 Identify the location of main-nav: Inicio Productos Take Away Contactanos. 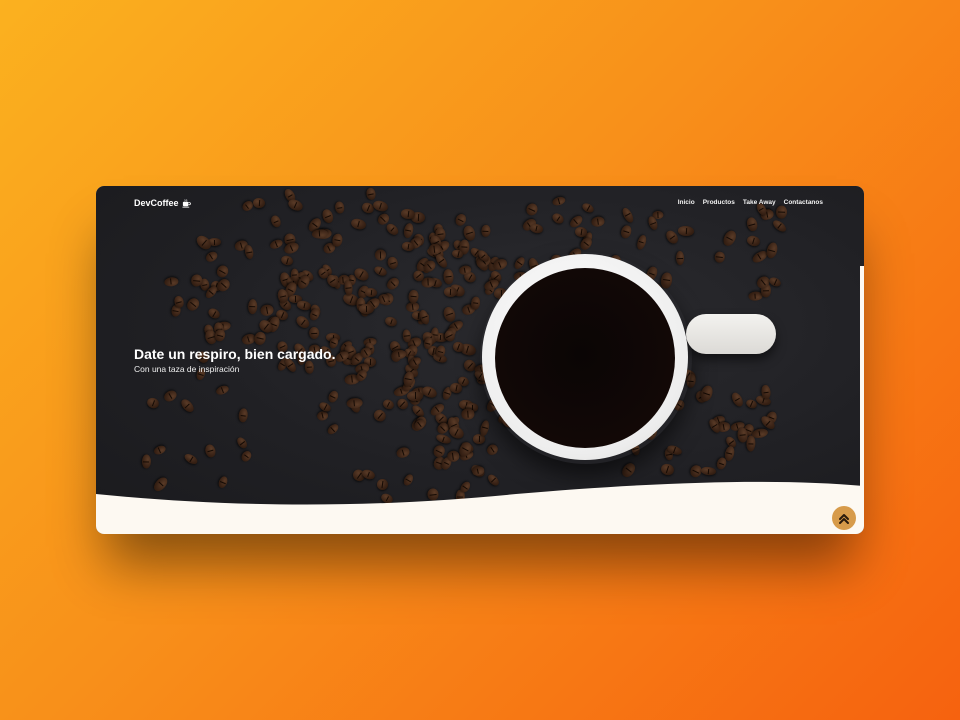
(750, 202).